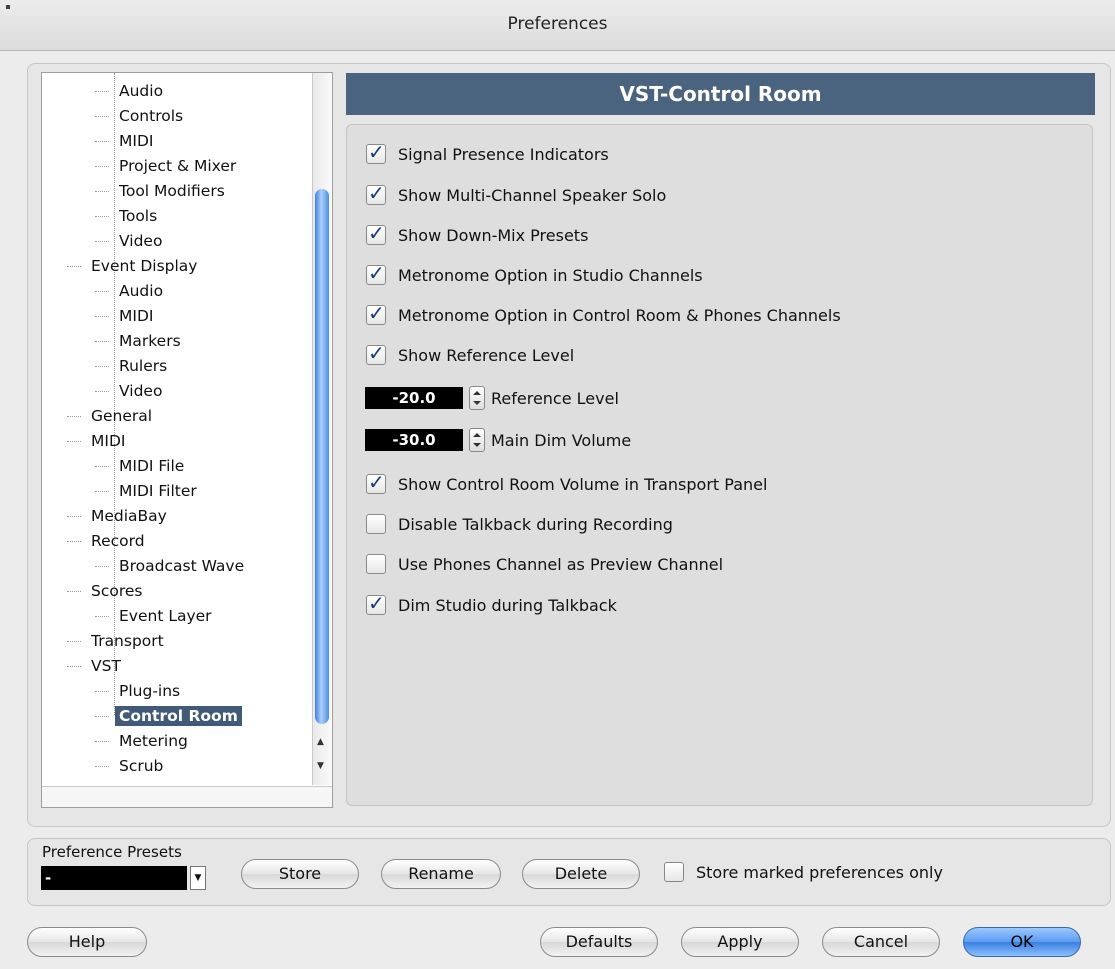 The image size is (1115, 969). What do you see at coordinates (136, 141) in the screenshot?
I see `tree-item-label: MIDI` at bounding box center [136, 141].